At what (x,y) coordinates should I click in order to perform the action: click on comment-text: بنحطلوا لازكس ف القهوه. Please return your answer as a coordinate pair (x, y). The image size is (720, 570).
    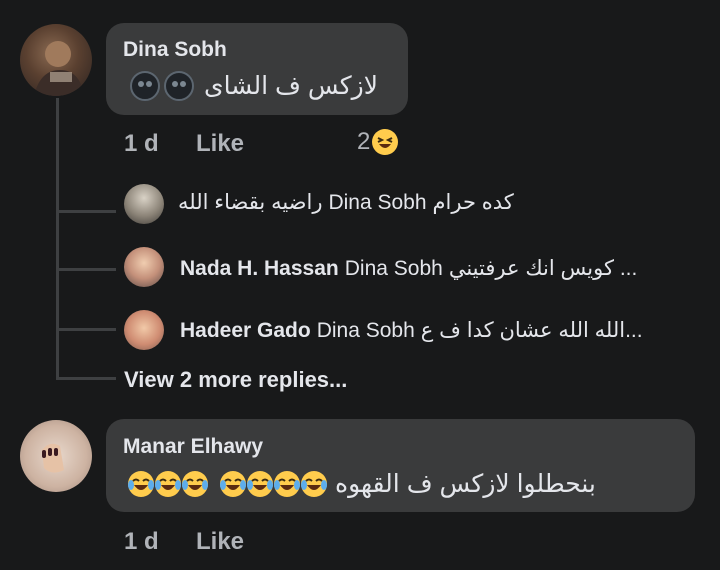
    Looking at the image, I should click on (465, 484).